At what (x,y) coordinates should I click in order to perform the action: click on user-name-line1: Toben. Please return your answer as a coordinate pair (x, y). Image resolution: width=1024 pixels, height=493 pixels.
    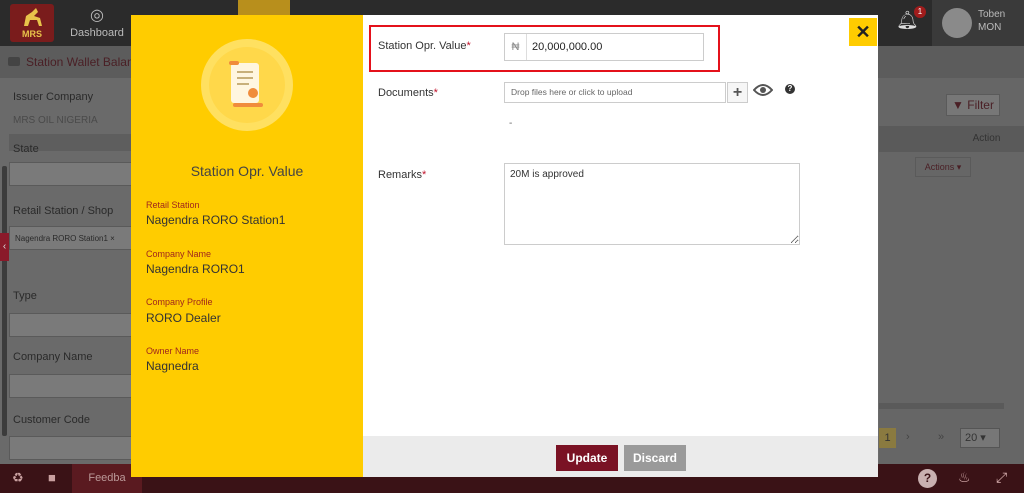
    Looking at the image, I should click on (992, 14).